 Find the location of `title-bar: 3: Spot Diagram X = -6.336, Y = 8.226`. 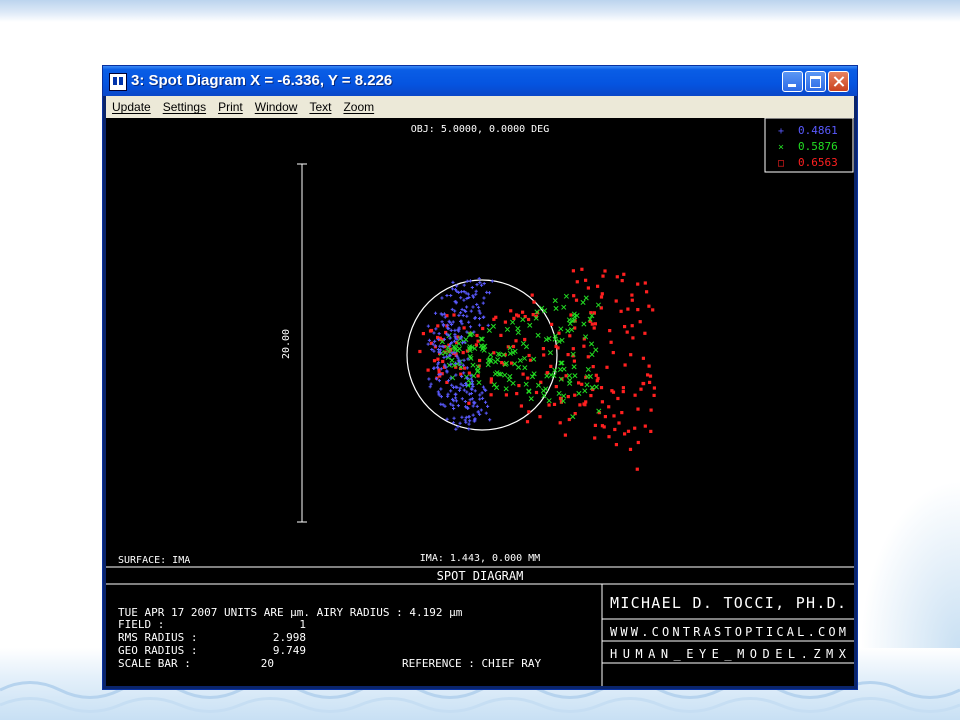

title-bar: 3: Spot Diagram X = -6.336, Y = 8.226 is located at coordinates (480, 81).